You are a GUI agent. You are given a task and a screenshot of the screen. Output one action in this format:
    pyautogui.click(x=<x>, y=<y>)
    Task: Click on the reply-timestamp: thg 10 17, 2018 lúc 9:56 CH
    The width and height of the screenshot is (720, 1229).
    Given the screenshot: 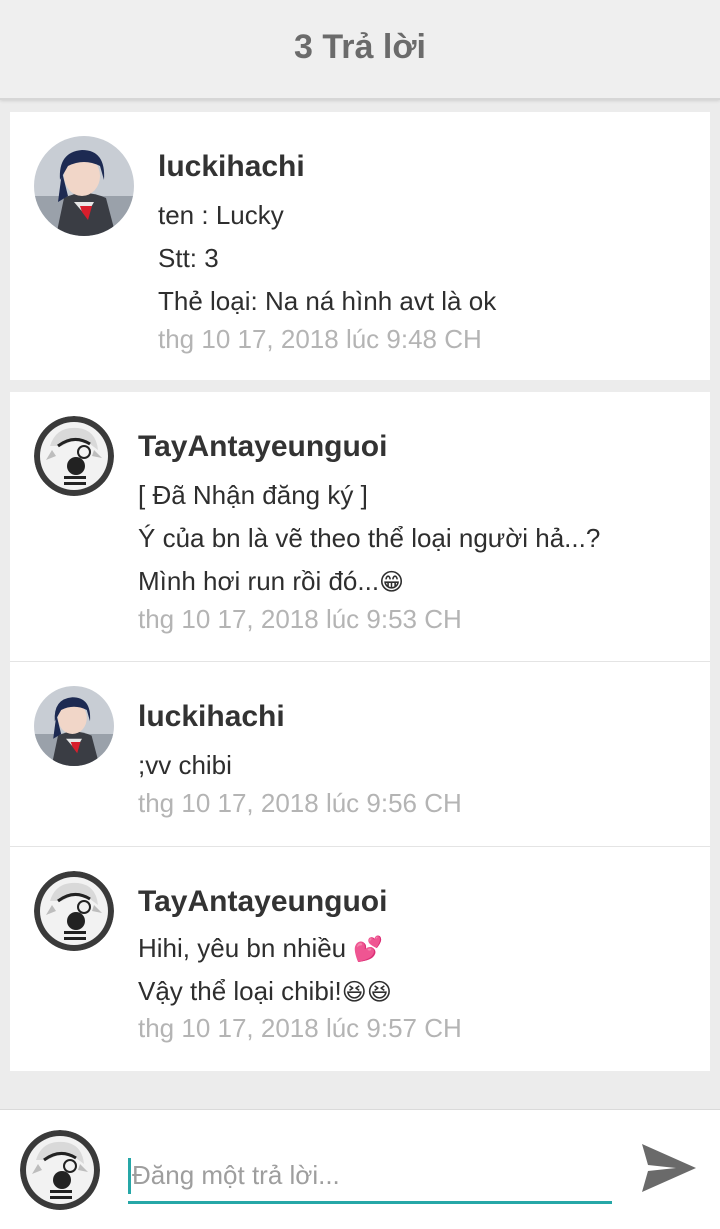 What is the action you would take?
    pyautogui.click(x=300, y=803)
    